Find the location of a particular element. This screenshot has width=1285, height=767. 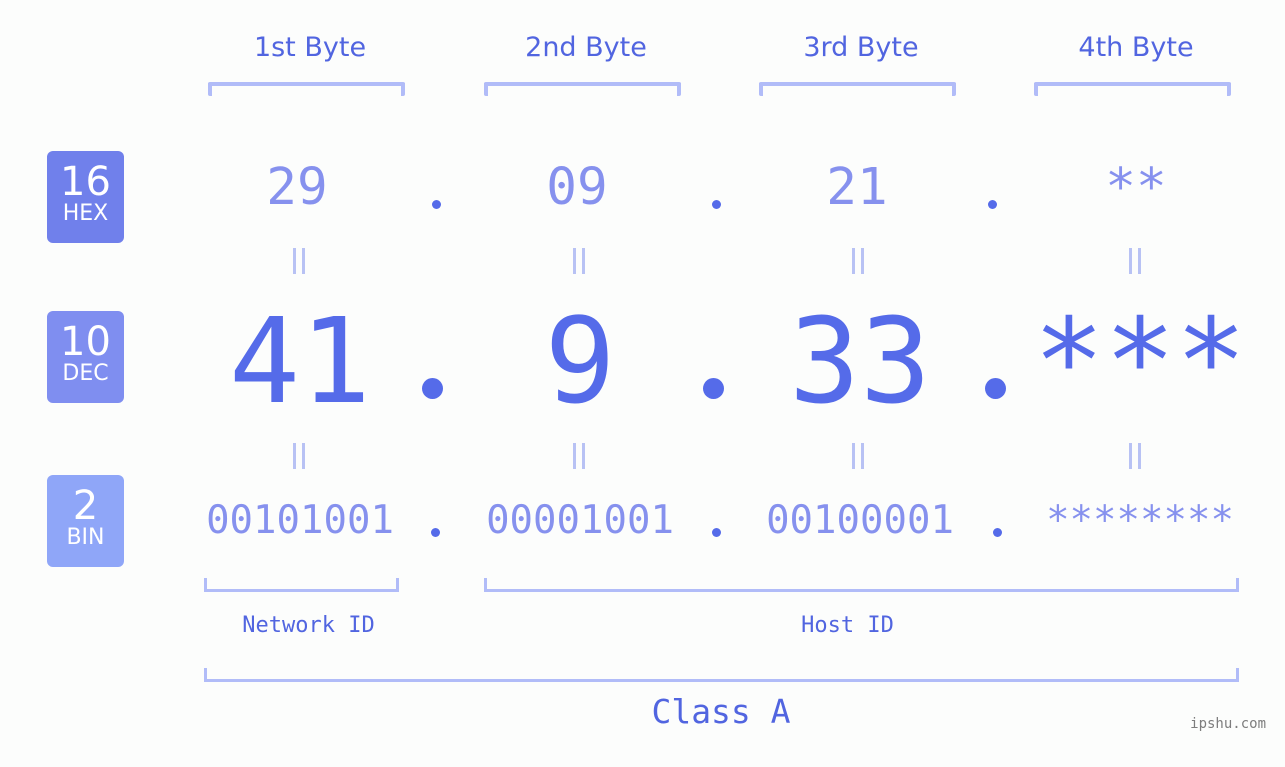

watermark: ipshu.com is located at coordinates (1228, 724).